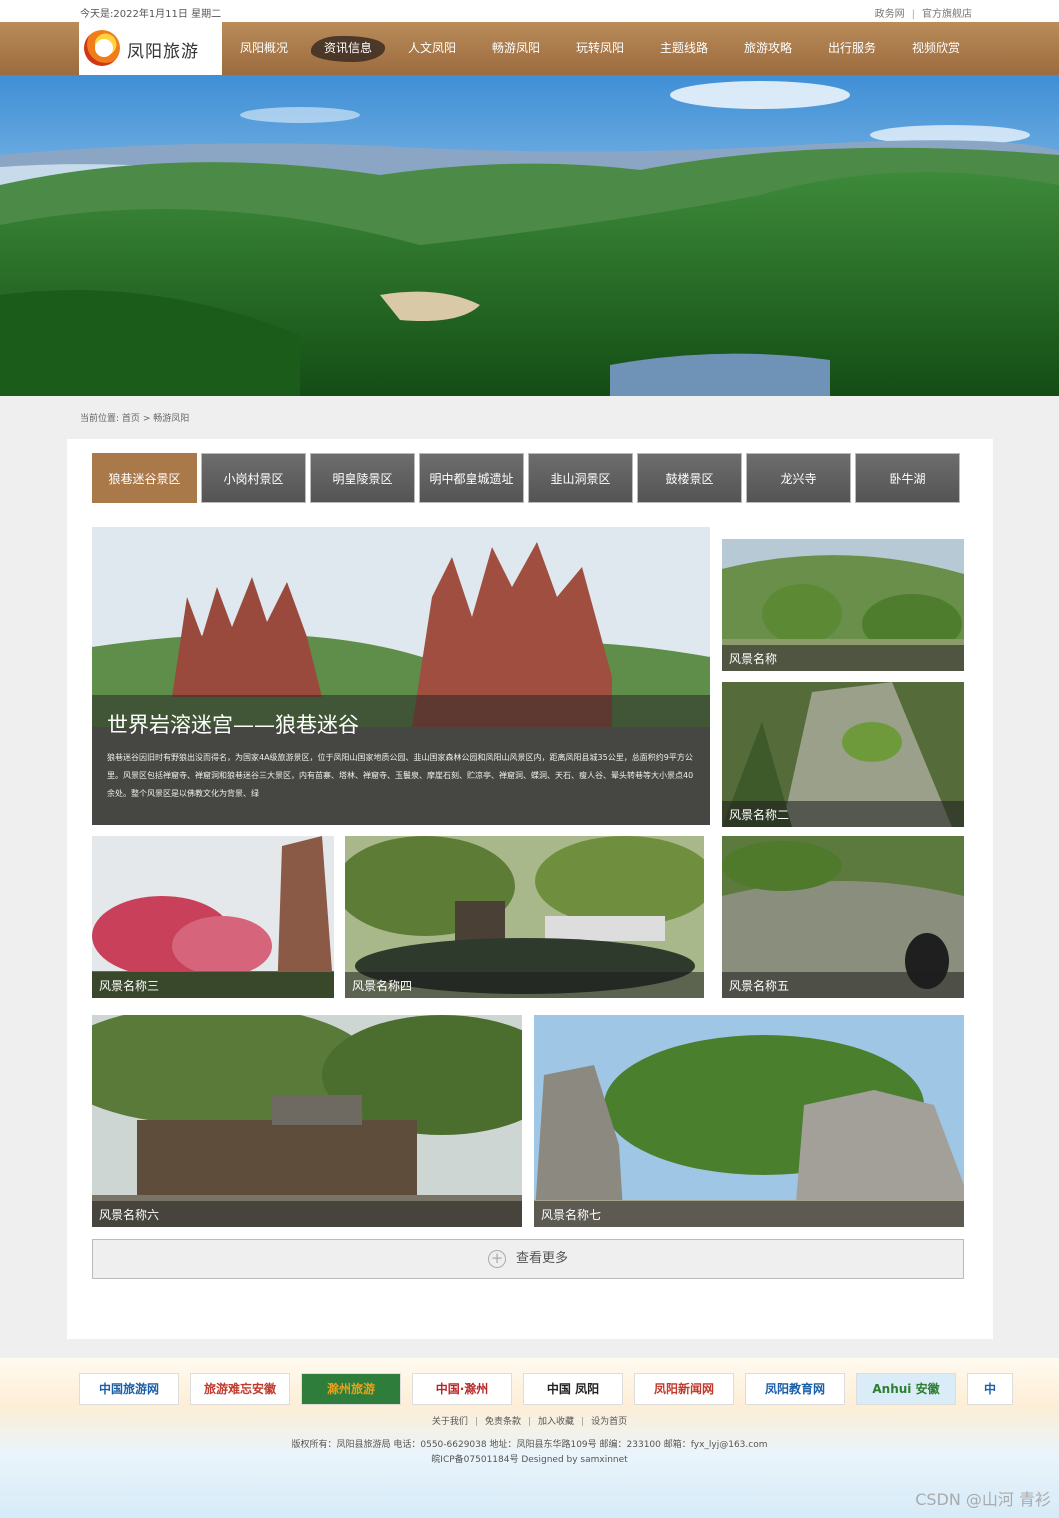 The height and width of the screenshot is (1518, 1059). I want to click on tab-gulou: 鼓楼景区, so click(689, 478).